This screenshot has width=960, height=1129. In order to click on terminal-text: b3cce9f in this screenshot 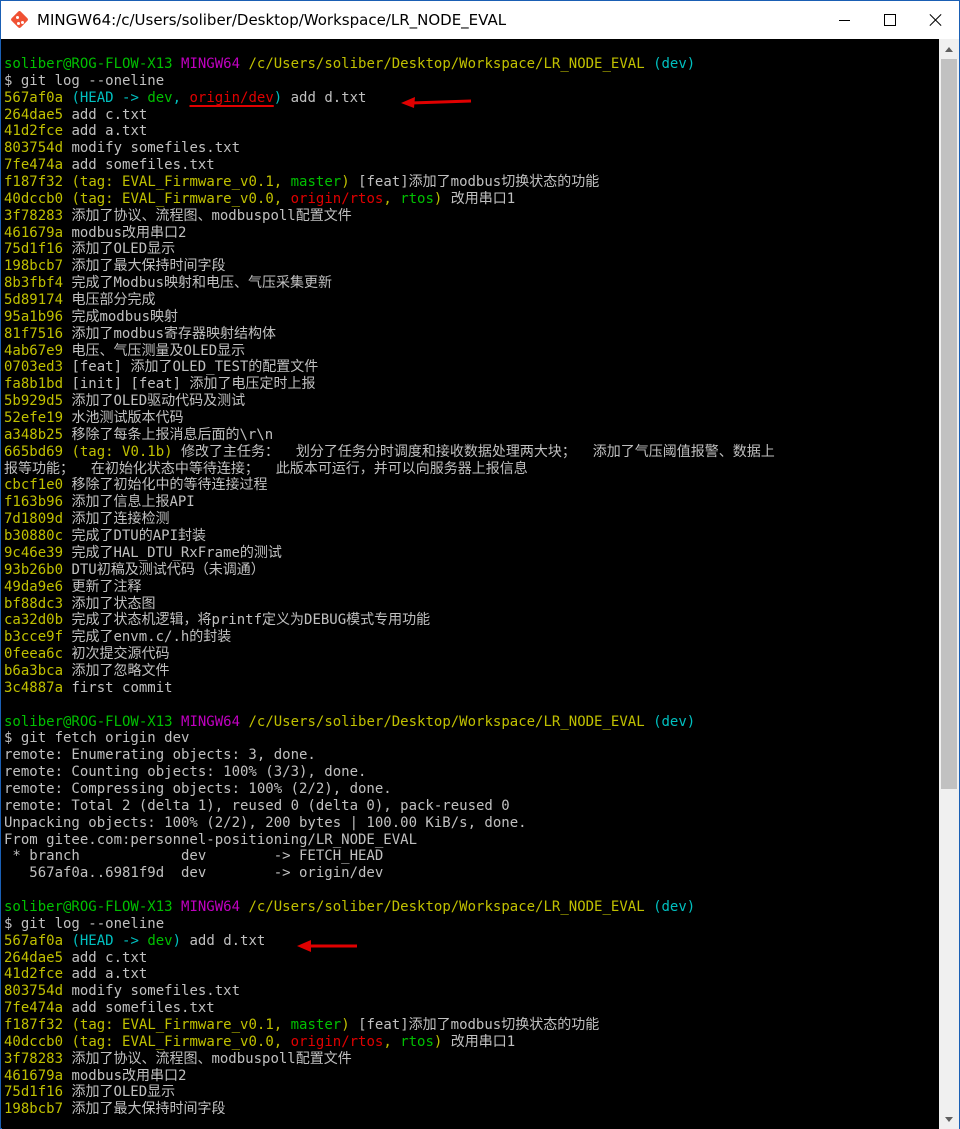, I will do `click(34, 637)`.